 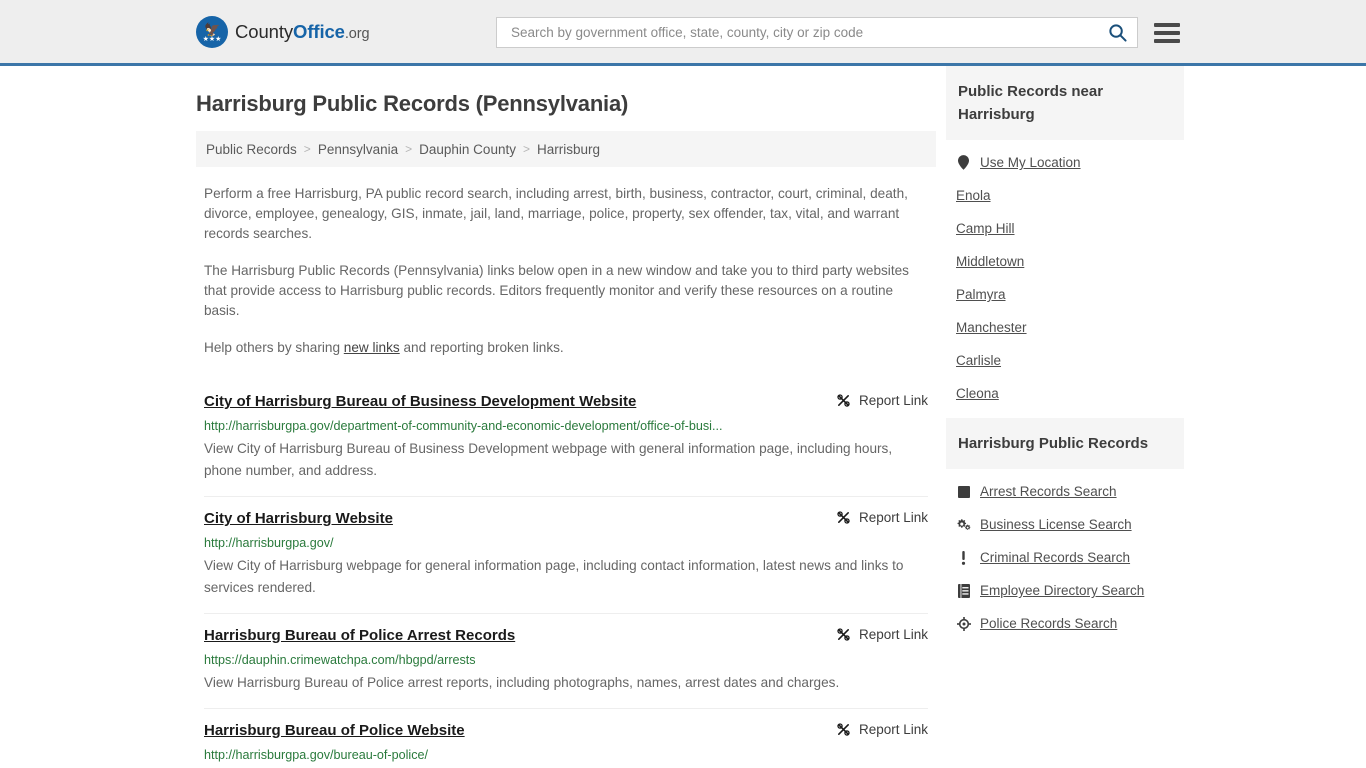 What do you see at coordinates (298, 518) in the screenshot?
I see `result-title-link: City of Harrisburg Website` at bounding box center [298, 518].